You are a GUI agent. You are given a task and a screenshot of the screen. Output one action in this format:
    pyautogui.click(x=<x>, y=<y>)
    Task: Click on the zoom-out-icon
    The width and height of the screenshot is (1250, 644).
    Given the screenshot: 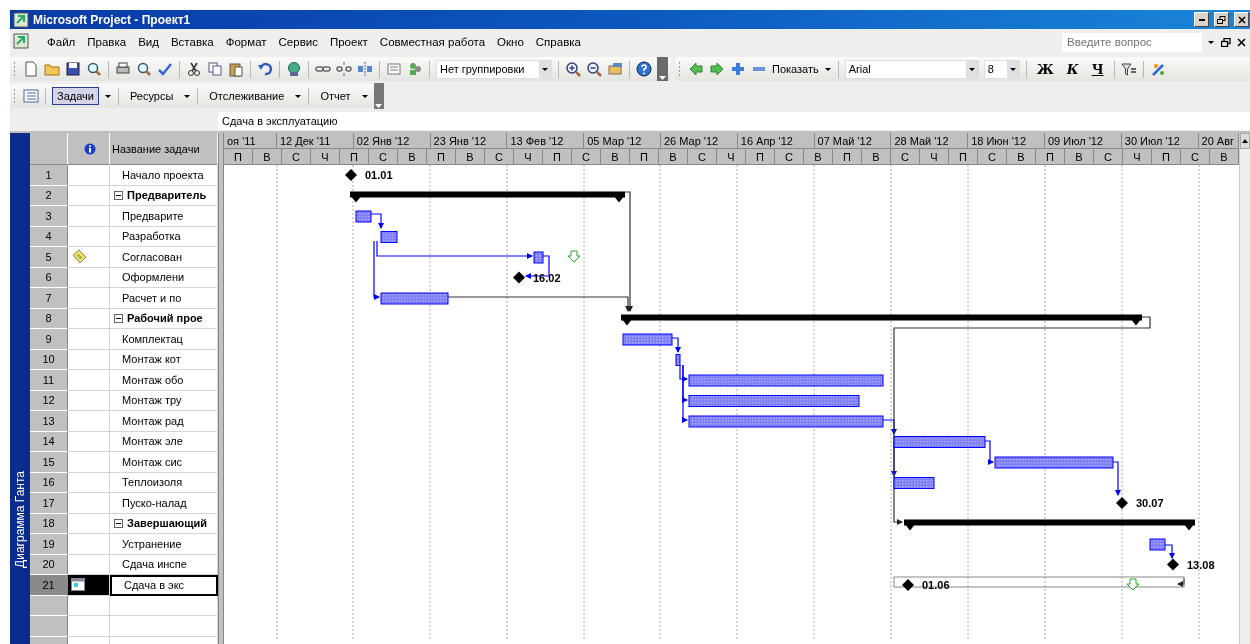 What is the action you would take?
    pyautogui.click(x=594, y=69)
    